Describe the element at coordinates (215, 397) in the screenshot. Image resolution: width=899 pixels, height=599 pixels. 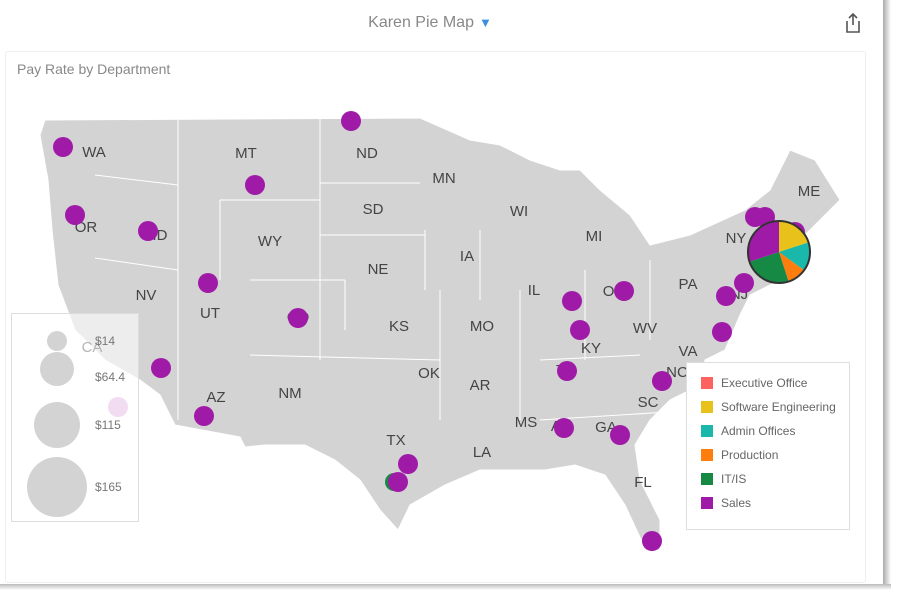
I see `state-label: AZ` at that location.